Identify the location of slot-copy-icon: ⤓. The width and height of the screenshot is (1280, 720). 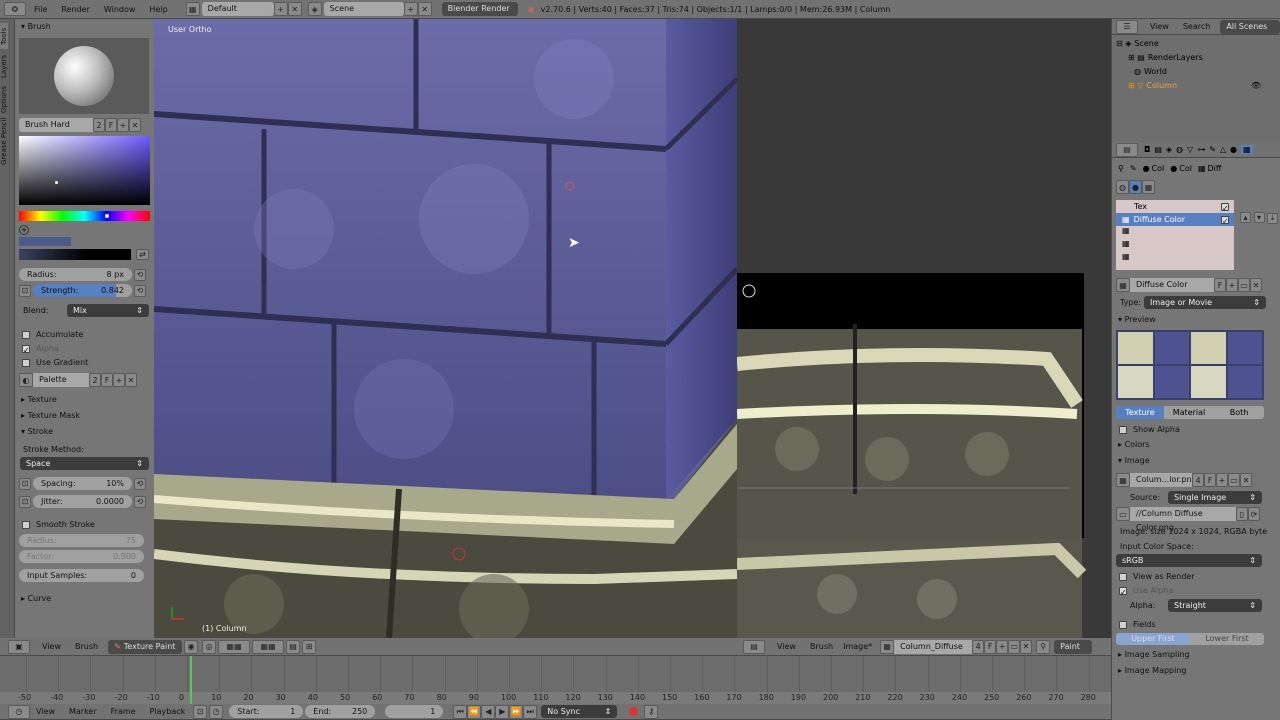
(1273, 218).